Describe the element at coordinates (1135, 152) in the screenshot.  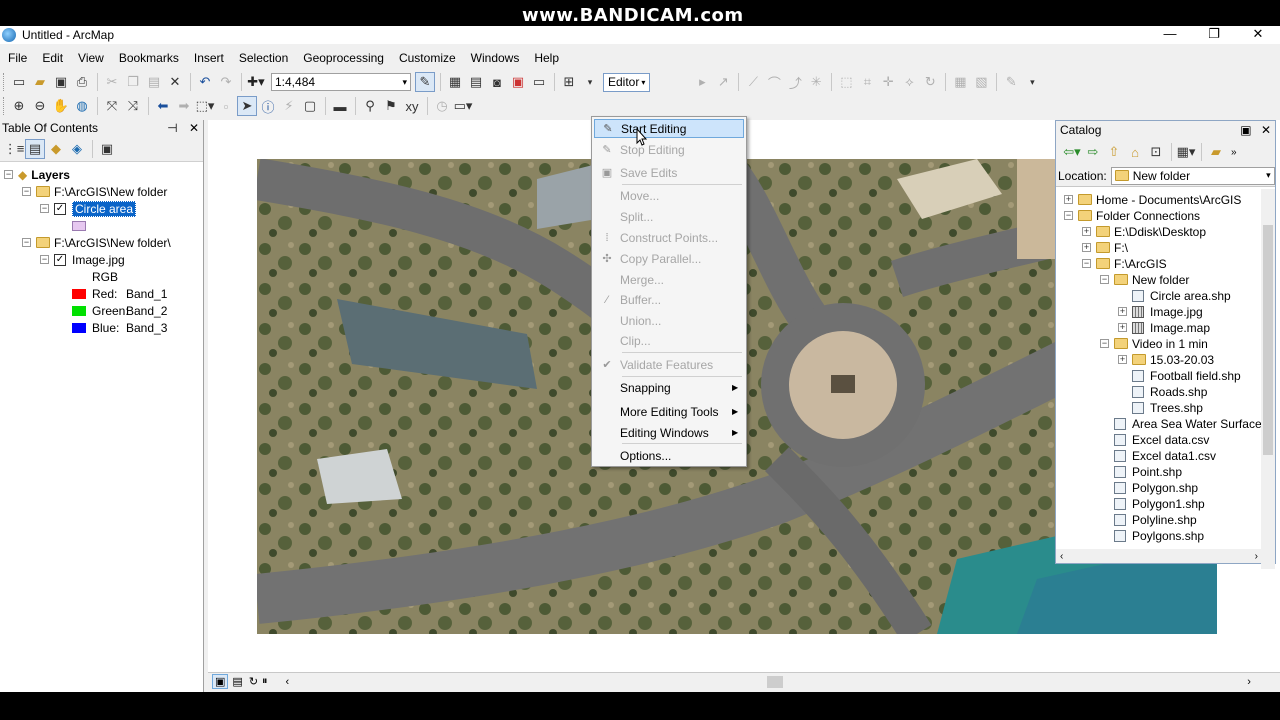
I see `home-icon: ⌂` at that location.